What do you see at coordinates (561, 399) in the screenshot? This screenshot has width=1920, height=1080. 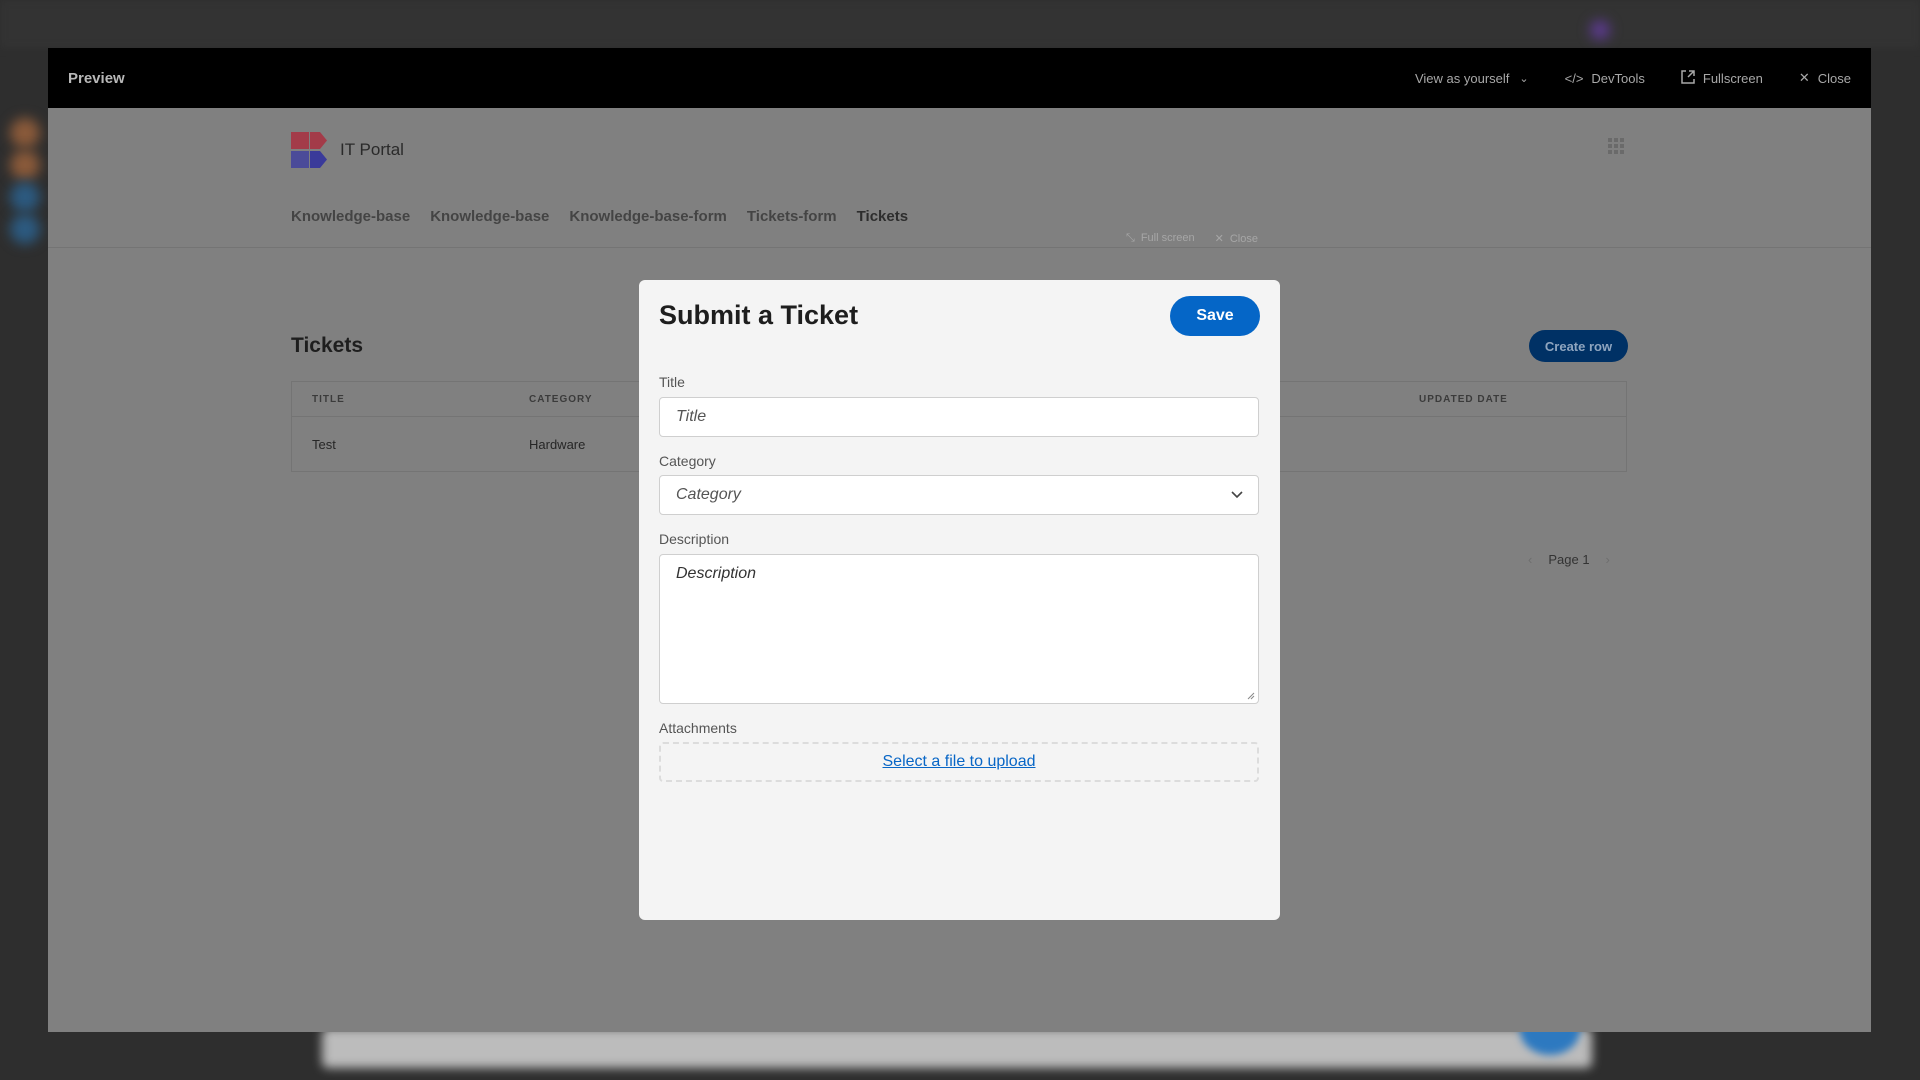 I see `column-header-category: CATEGORY` at bounding box center [561, 399].